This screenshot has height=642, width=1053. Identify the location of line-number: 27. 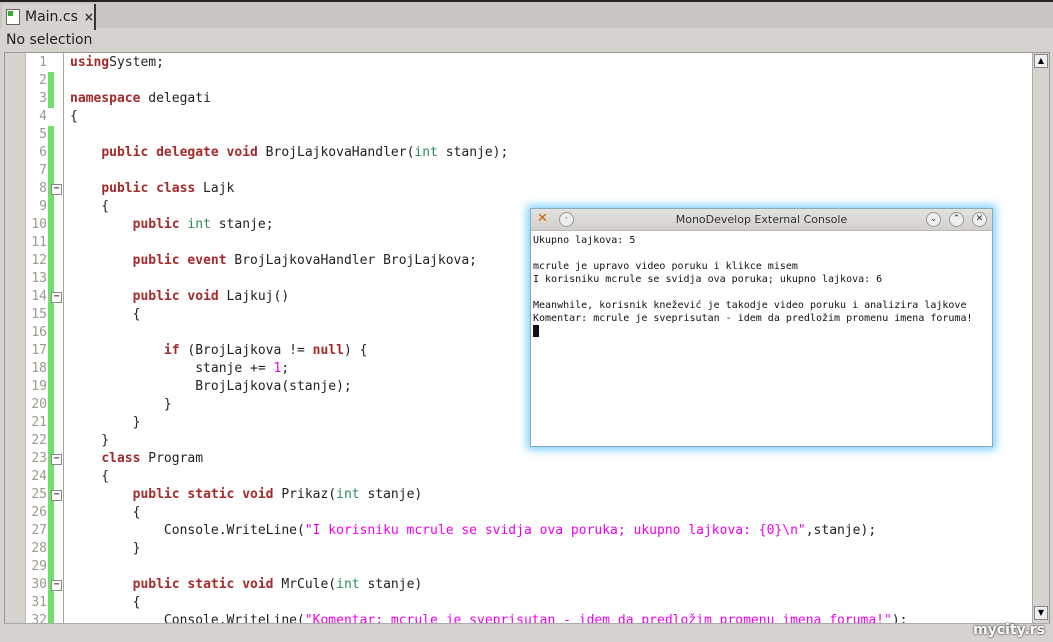
(39, 530).